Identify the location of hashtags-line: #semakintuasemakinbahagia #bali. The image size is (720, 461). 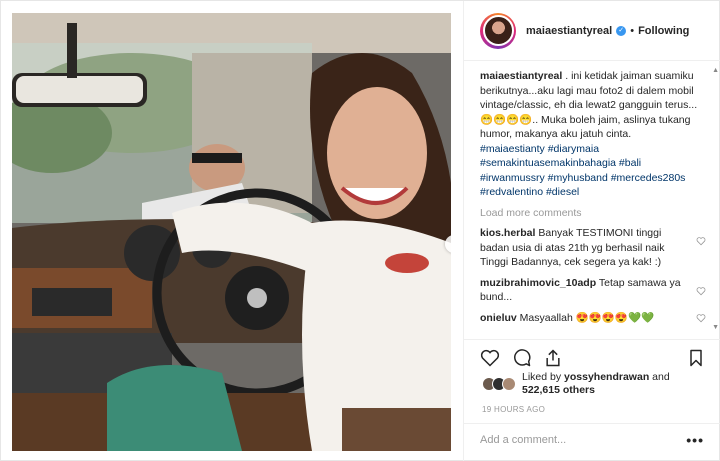
(560, 163).